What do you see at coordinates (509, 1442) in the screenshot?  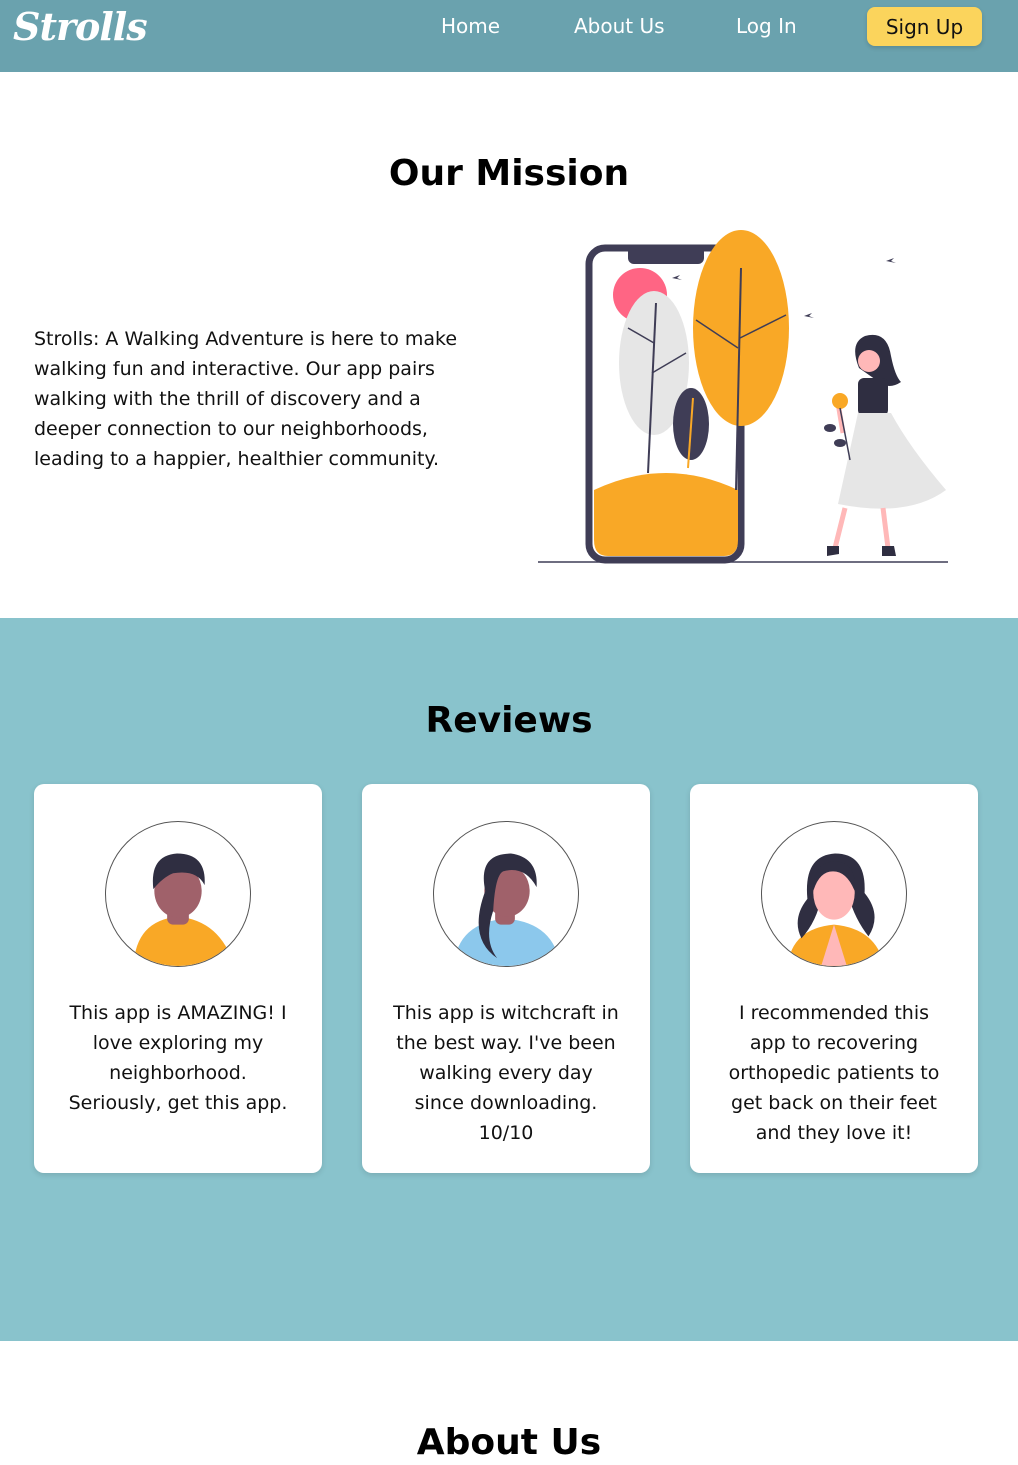 I see `about-title: About Us` at bounding box center [509, 1442].